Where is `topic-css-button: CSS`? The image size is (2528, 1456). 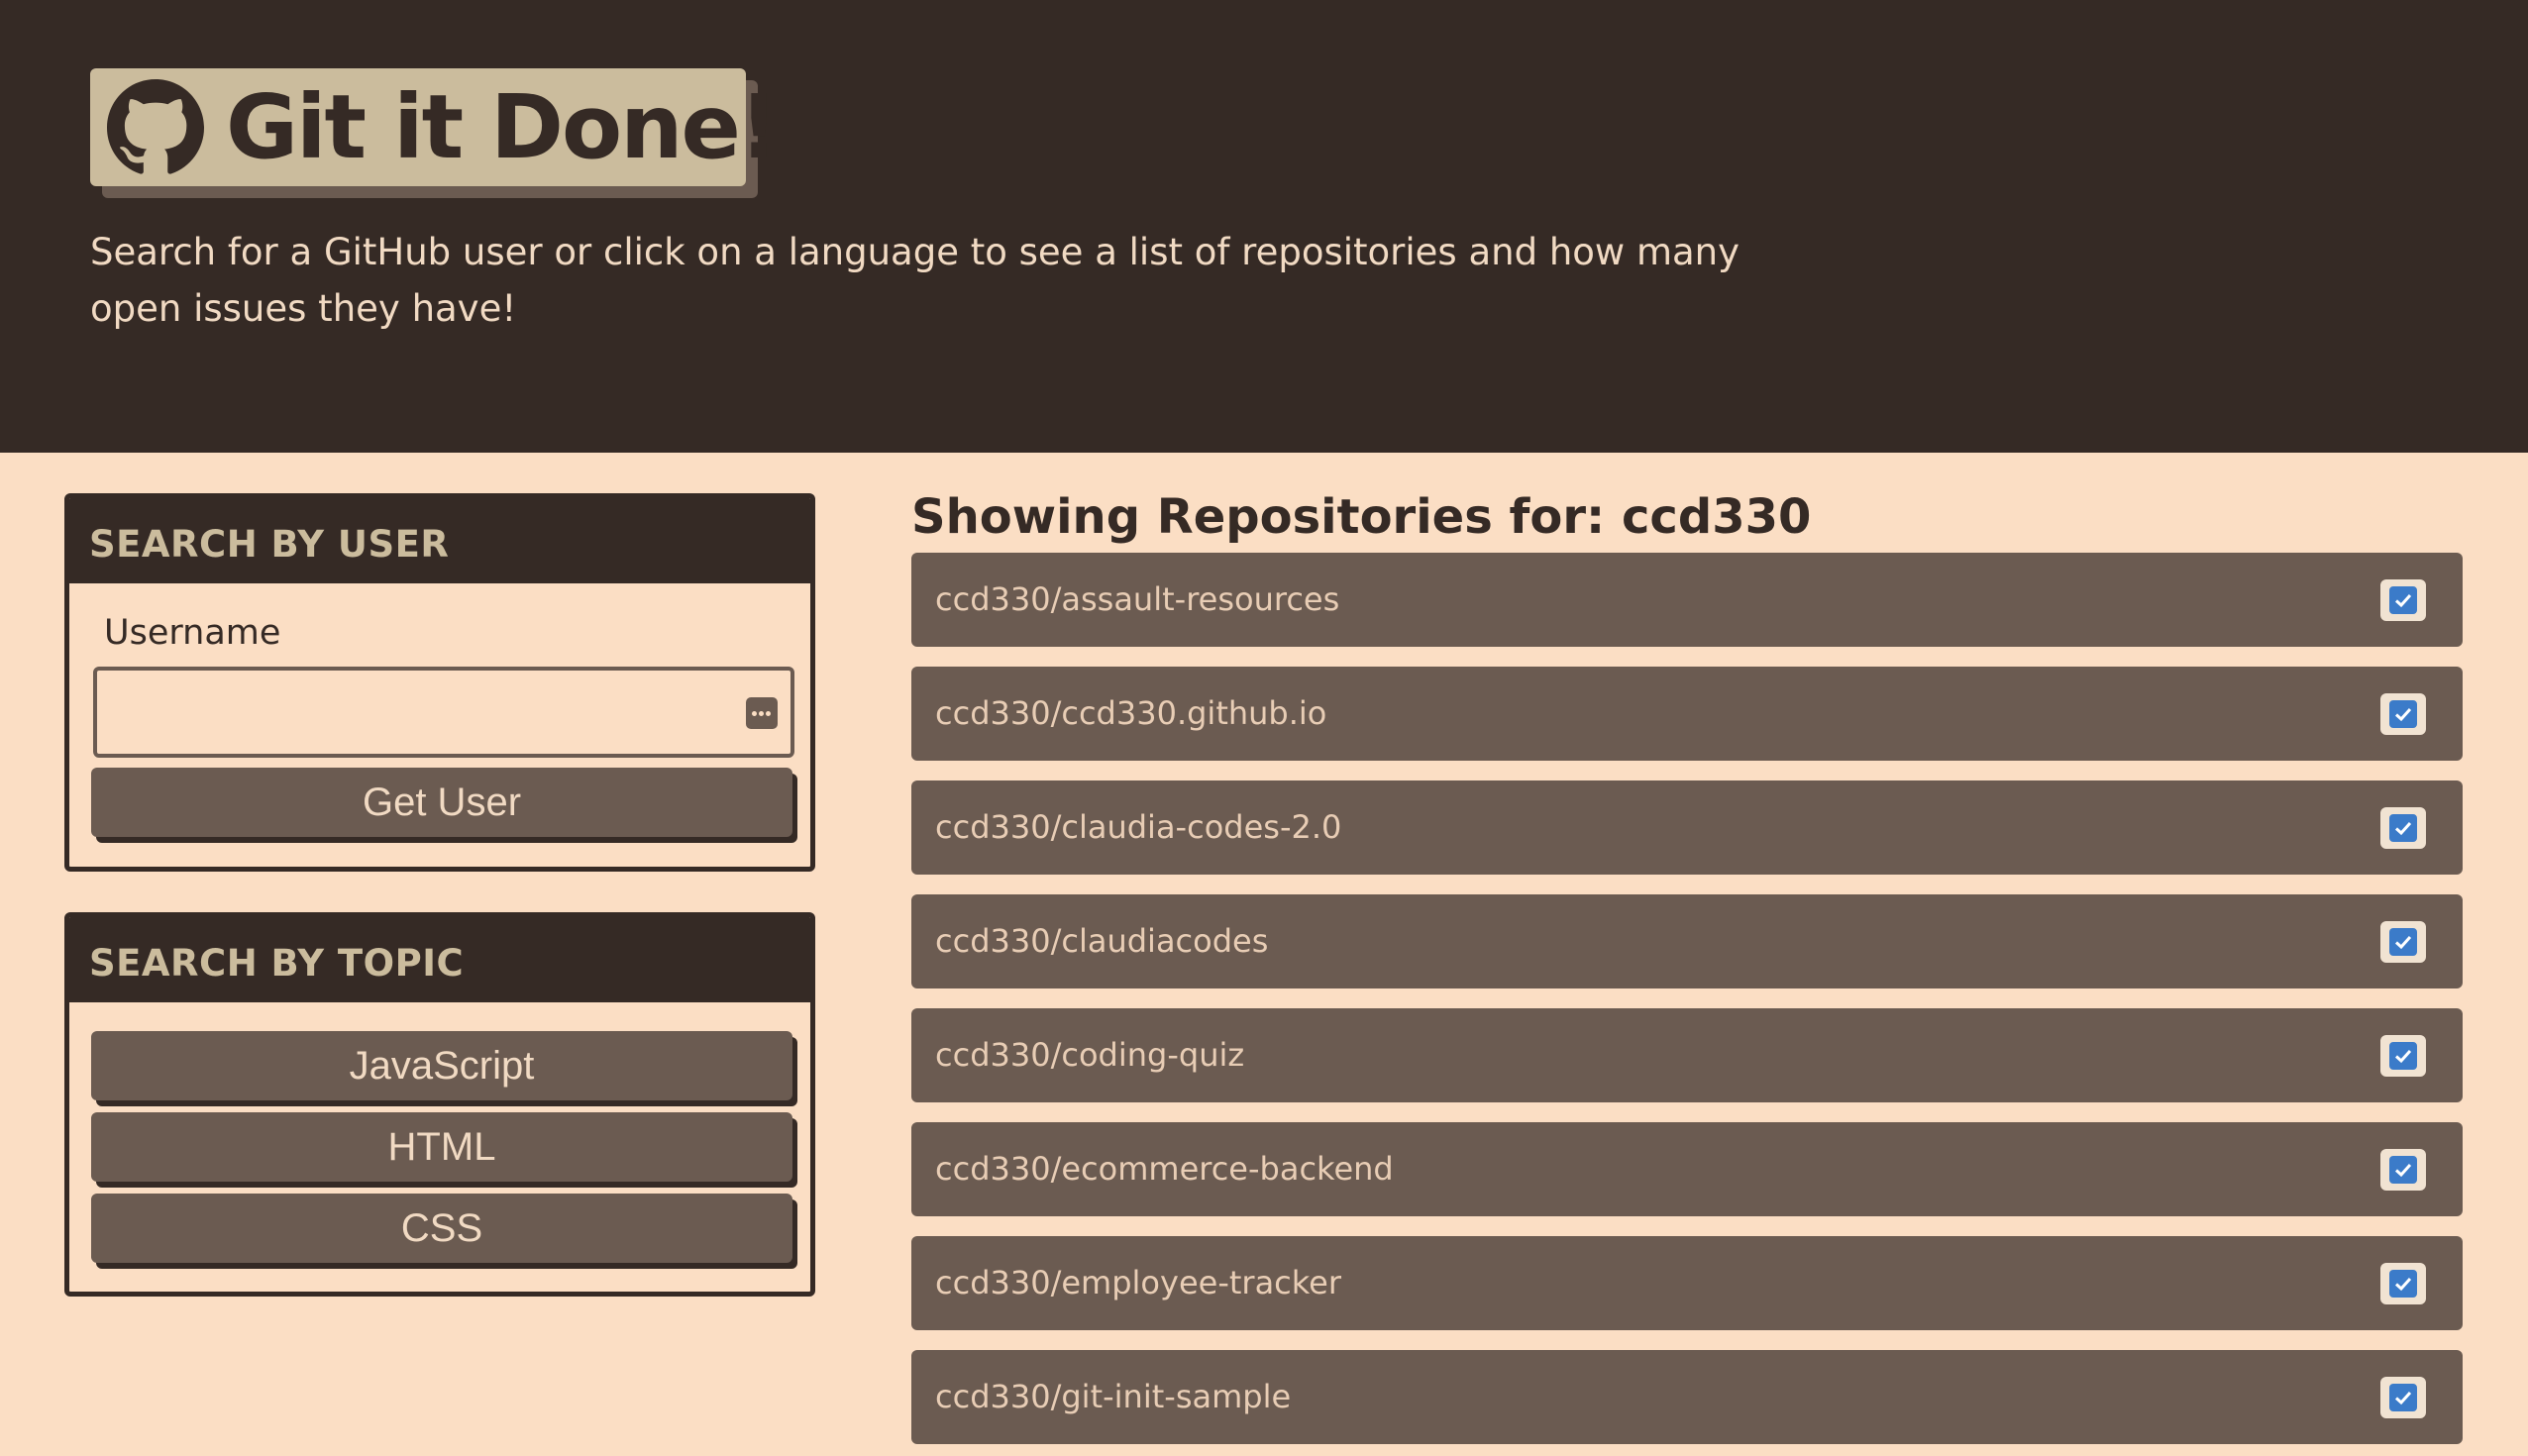 topic-css-button: CSS is located at coordinates (441, 1228).